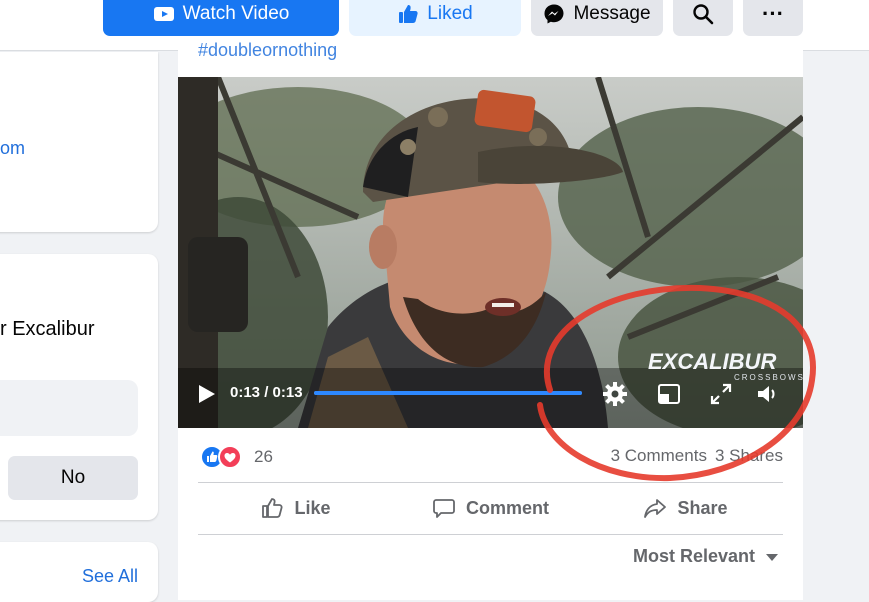 This screenshot has height=602, width=869. I want to click on liked-label: Liked, so click(450, 13).